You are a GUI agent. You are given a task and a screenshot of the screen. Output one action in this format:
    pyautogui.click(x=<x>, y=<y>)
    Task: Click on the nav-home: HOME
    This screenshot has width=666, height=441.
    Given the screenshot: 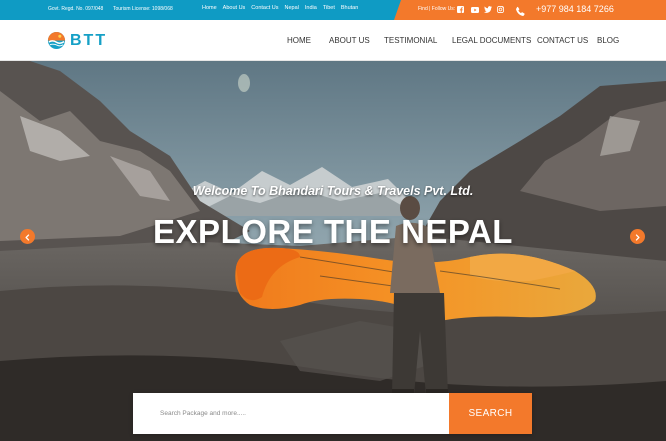 What is the action you would take?
    pyautogui.click(x=299, y=40)
    